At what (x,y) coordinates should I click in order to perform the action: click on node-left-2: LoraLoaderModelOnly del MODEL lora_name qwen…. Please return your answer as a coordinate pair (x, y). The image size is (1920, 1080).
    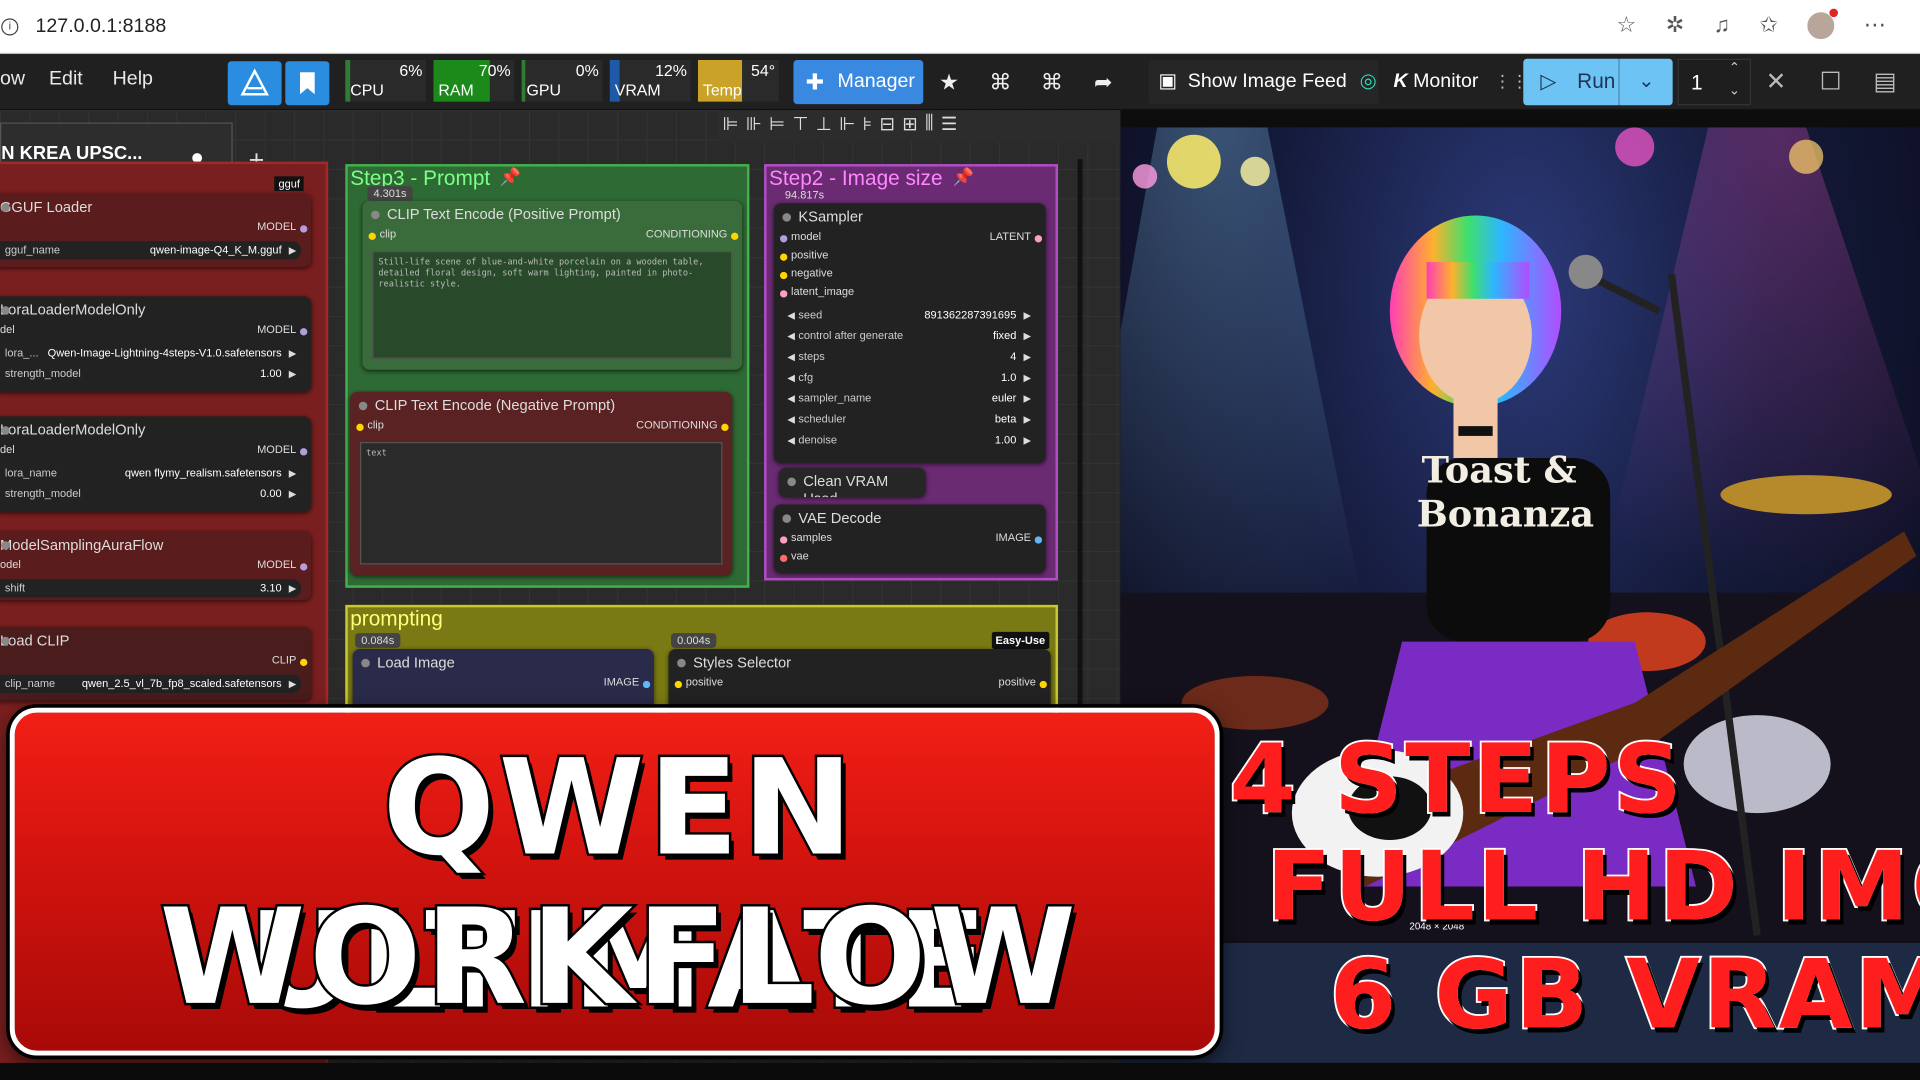
    Looking at the image, I should click on (156, 464).